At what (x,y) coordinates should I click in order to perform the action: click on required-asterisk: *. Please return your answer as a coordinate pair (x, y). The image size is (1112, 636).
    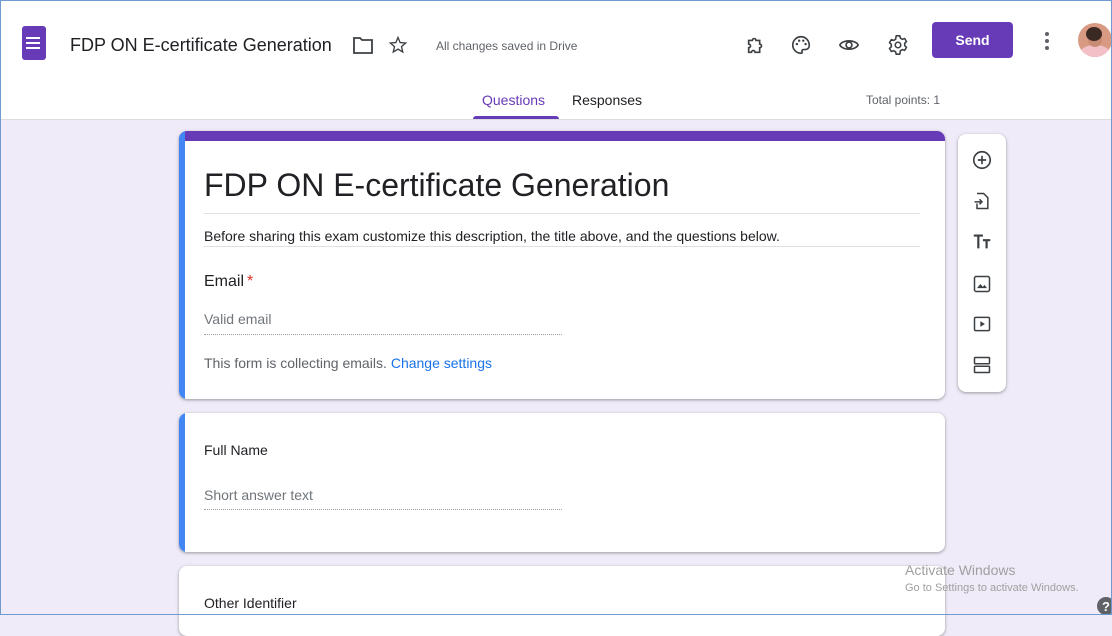
    Looking at the image, I should click on (250, 281).